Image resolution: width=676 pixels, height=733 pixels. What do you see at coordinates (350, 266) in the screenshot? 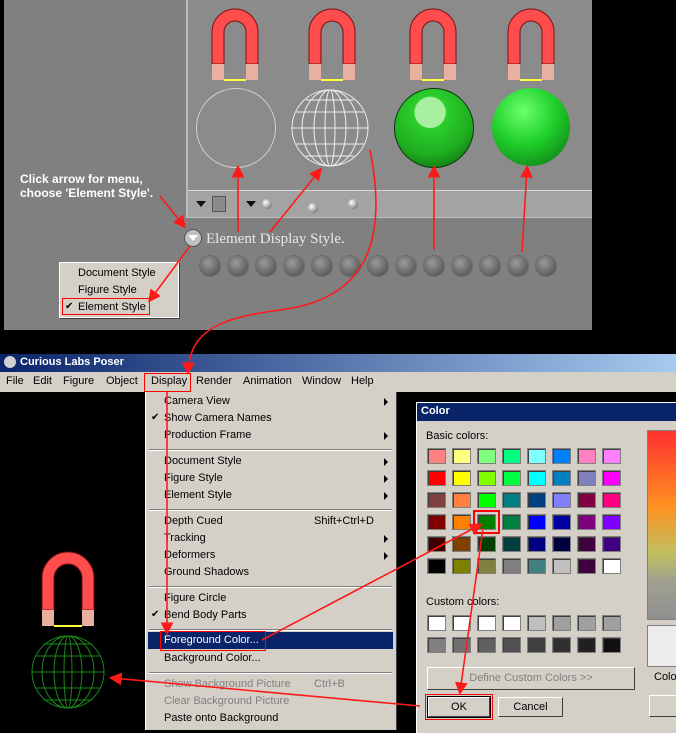
I see `style-flat-button` at bounding box center [350, 266].